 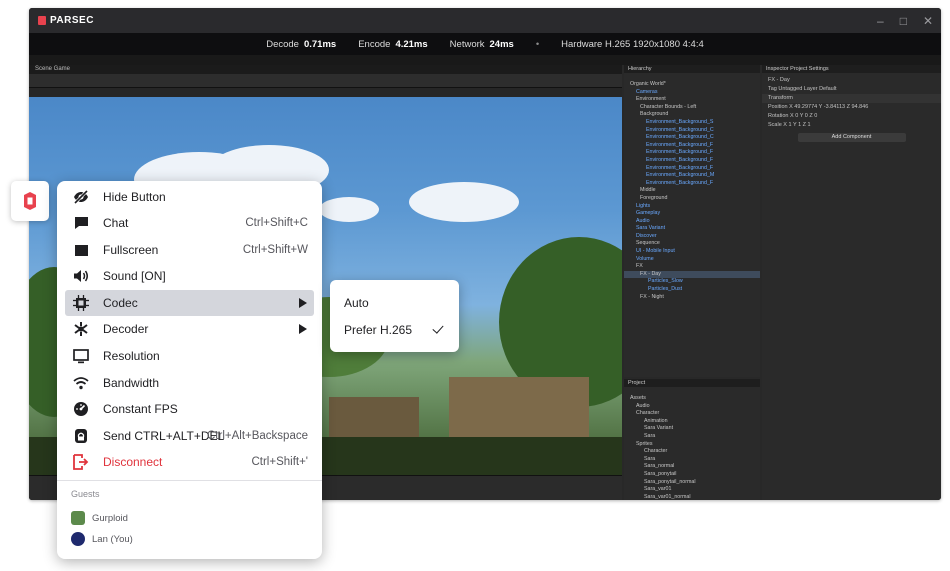 I want to click on hierarchy-item: Organic World*, so click(x=692, y=85).